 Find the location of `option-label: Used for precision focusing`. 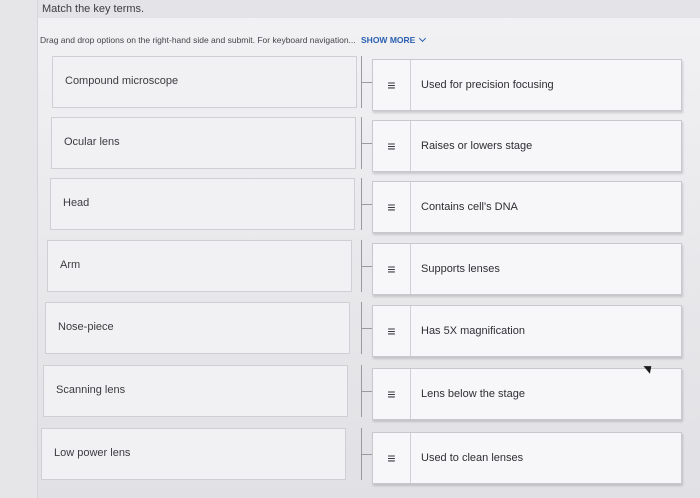

option-label: Used for precision focusing is located at coordinates (487, 85).